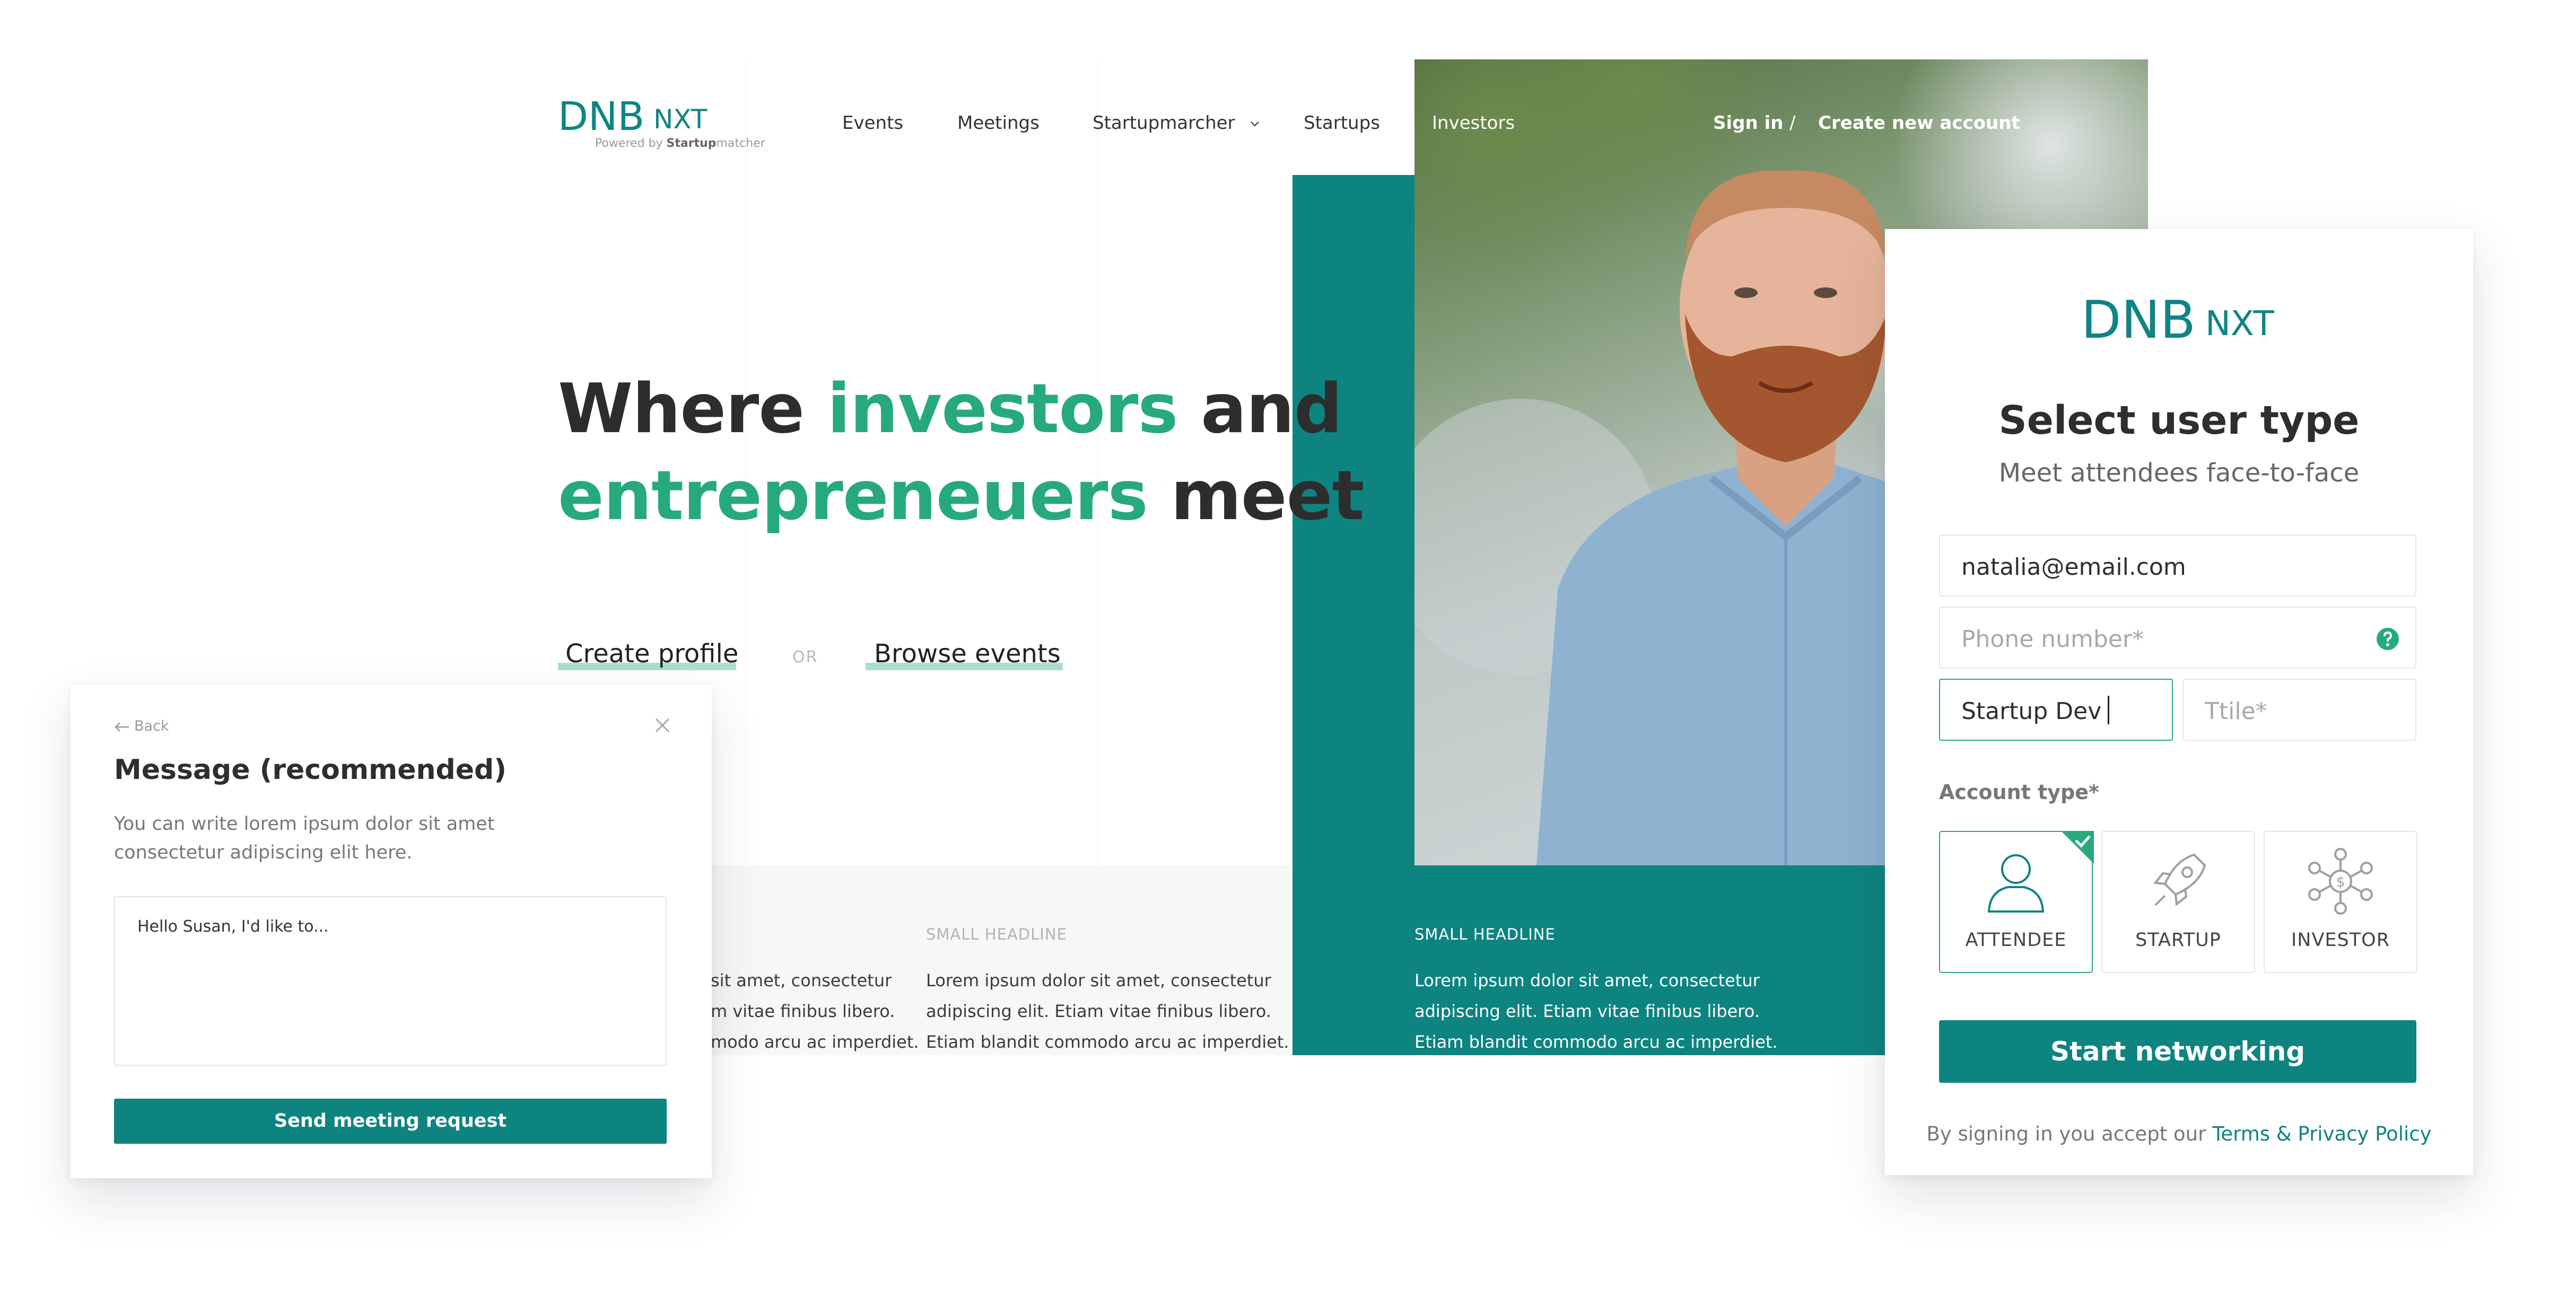 This screenshot has height=1306, width=2576. I want to click on nav-startupmarcher-label: Startupmarcher, so click(1164, 123).